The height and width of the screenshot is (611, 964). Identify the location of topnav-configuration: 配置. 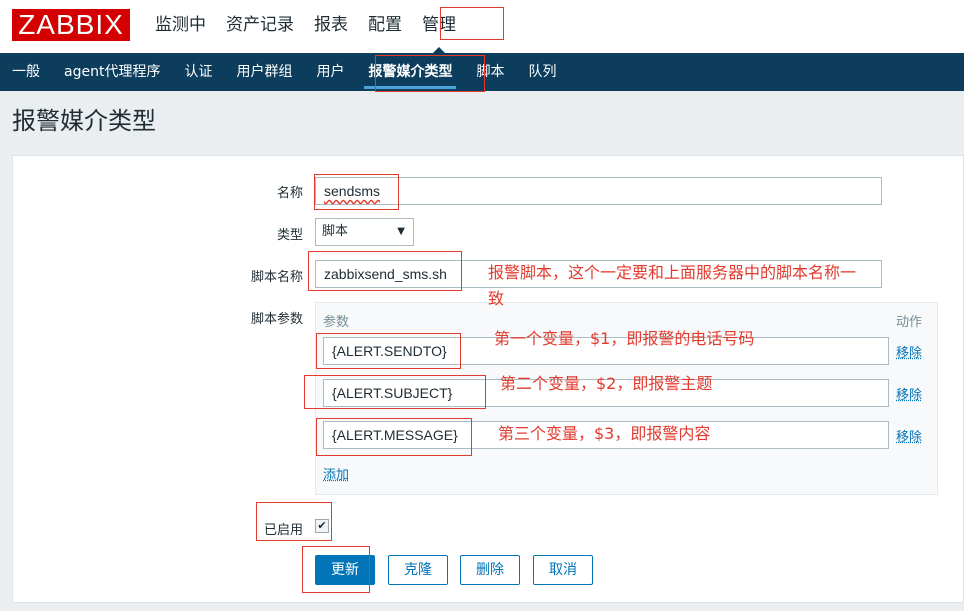
(385, 26).